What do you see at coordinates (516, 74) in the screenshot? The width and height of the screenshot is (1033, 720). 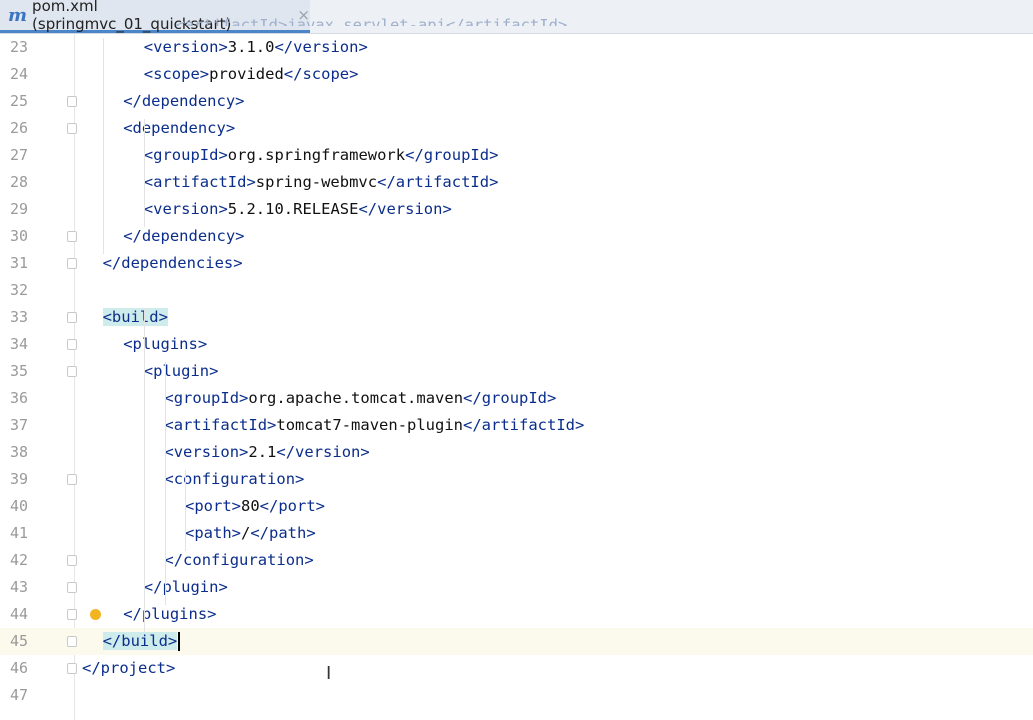 I see `code-line: 24 <scope>provided</scope>` at bounding box center [516, 74].